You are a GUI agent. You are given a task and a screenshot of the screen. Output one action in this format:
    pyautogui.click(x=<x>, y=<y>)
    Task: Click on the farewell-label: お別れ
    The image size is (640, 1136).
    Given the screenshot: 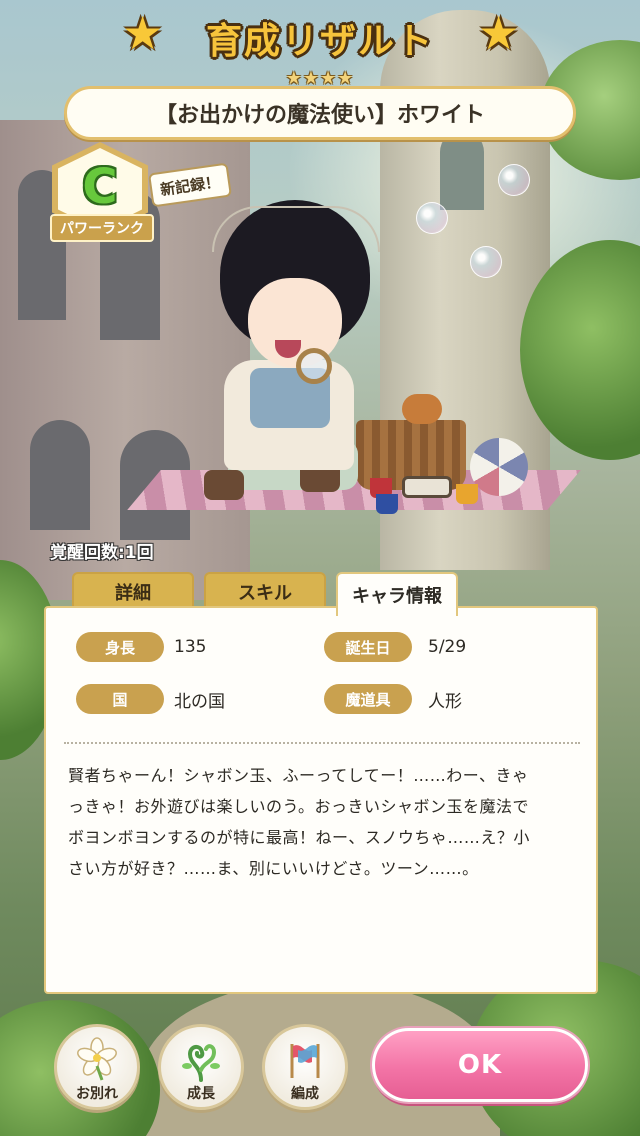 What is the action you would take?
    pyautogui.click(x=97, y=1094)
    